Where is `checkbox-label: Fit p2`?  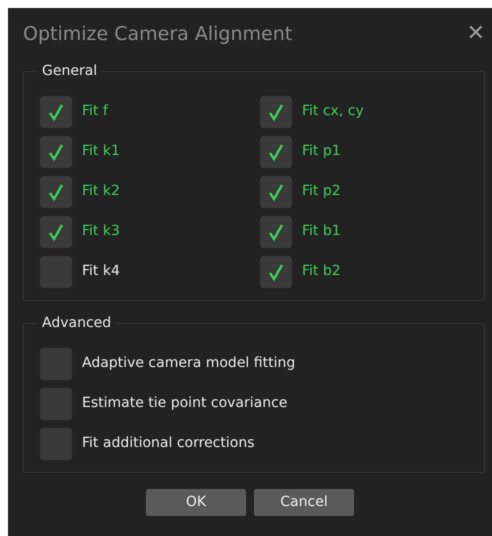
checkbox-label: Fit p2 is located at coordinates (321, 191).